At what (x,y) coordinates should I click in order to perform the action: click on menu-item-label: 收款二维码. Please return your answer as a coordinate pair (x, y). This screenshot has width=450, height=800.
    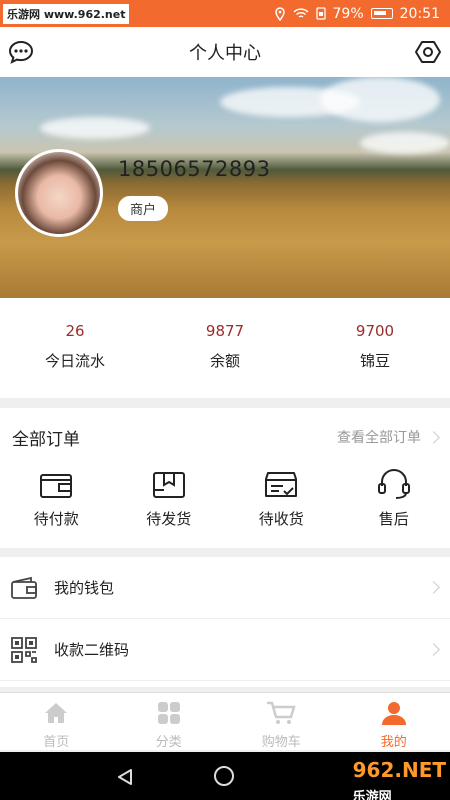
    Looking at the image, I should click on (92, 650).